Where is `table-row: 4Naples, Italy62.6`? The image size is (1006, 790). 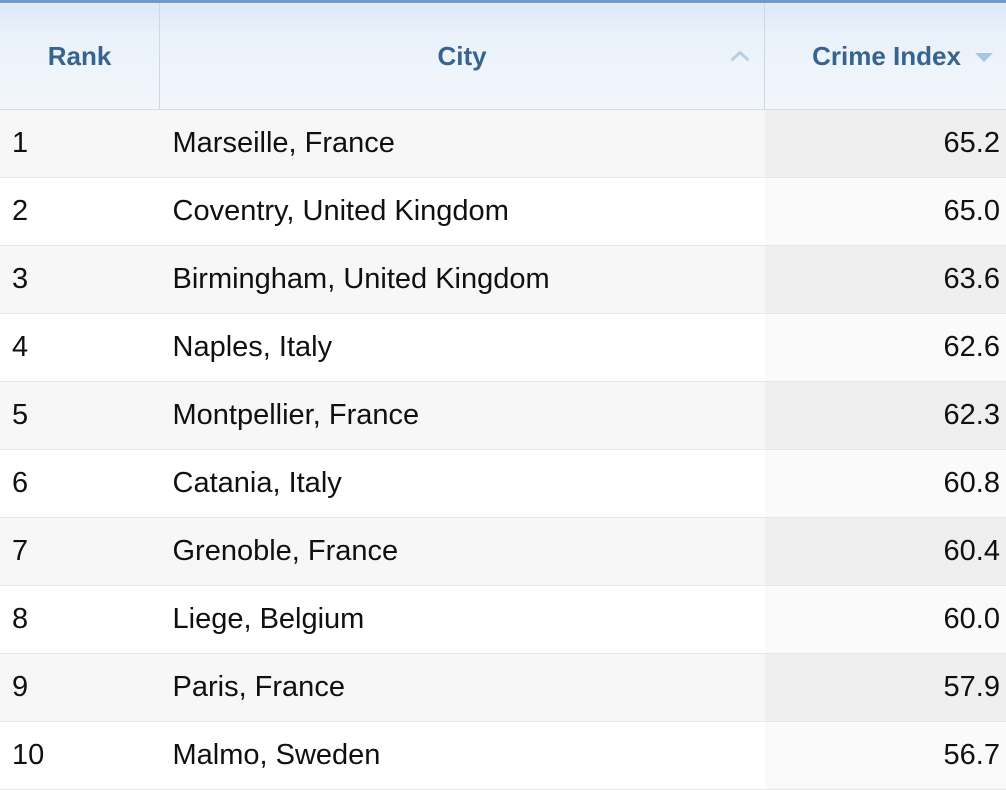 table-row: 4Naples, Italy62.6 is located at coordinates (503, 348).